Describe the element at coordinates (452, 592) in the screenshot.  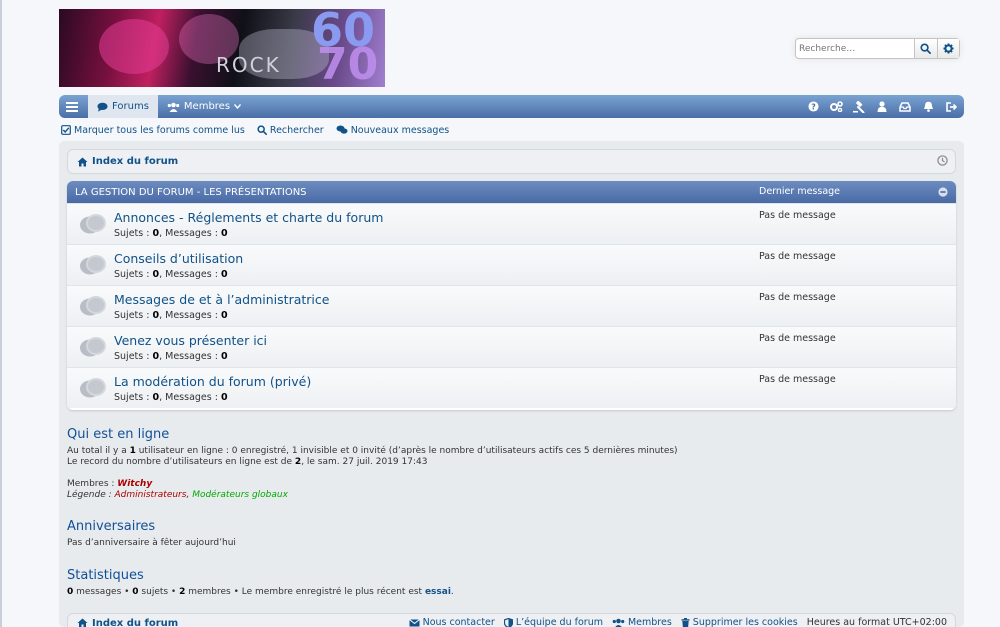
I see `stats-text: .` at that location.